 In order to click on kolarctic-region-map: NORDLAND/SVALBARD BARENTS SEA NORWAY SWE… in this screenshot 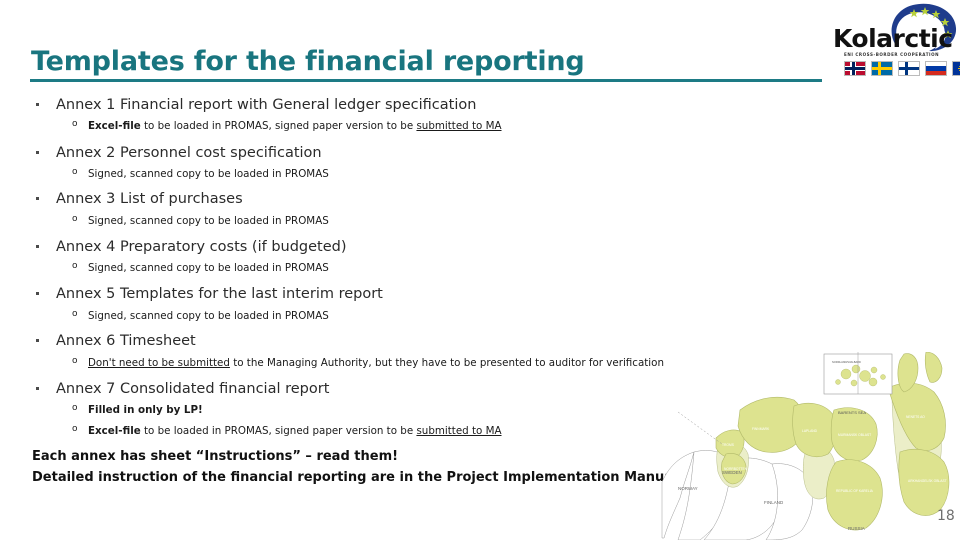, I will do `click(810, 446)`.